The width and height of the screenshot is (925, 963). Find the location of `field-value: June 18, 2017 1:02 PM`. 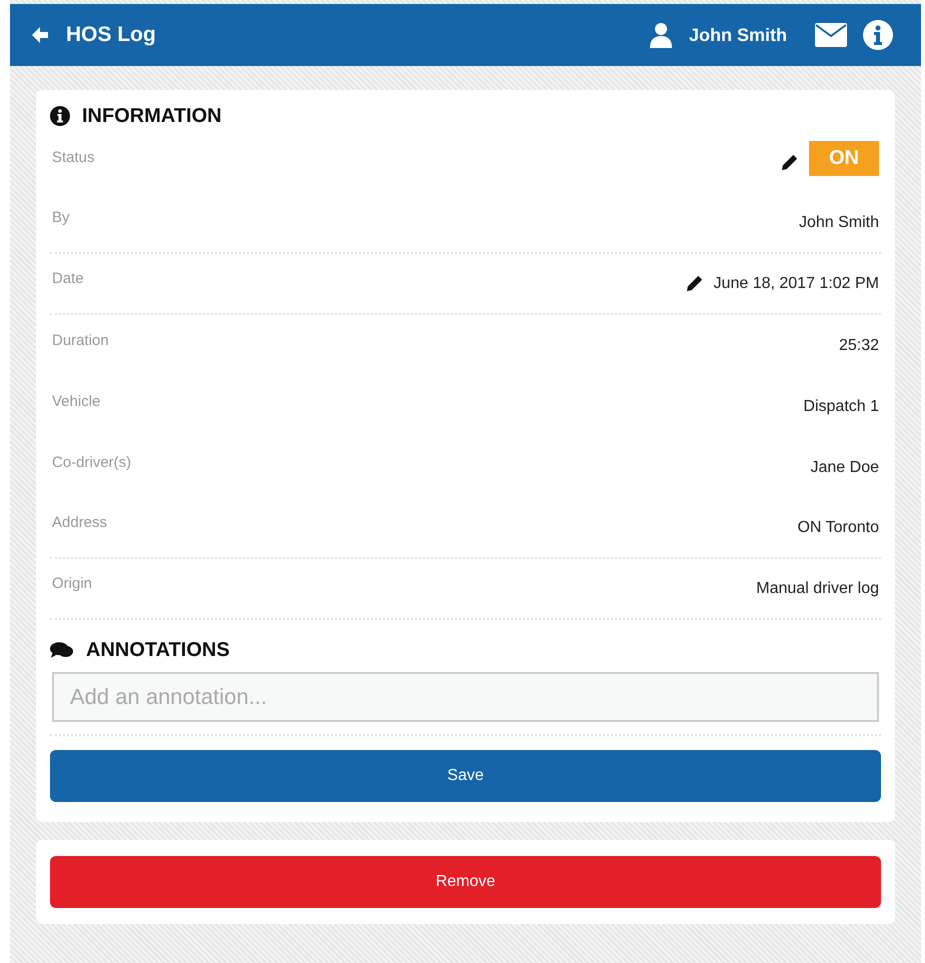

field-value: June 18, 2017 1:02 PM is located at coordinates (796, 283).